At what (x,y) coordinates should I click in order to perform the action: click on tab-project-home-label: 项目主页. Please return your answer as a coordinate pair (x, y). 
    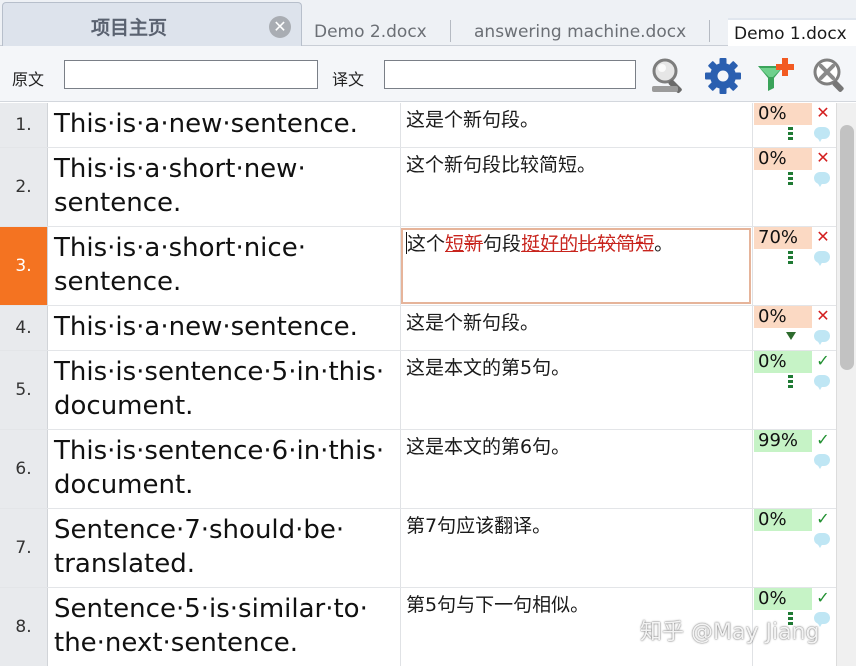
    Looking at the image, I should click on (129, 28).